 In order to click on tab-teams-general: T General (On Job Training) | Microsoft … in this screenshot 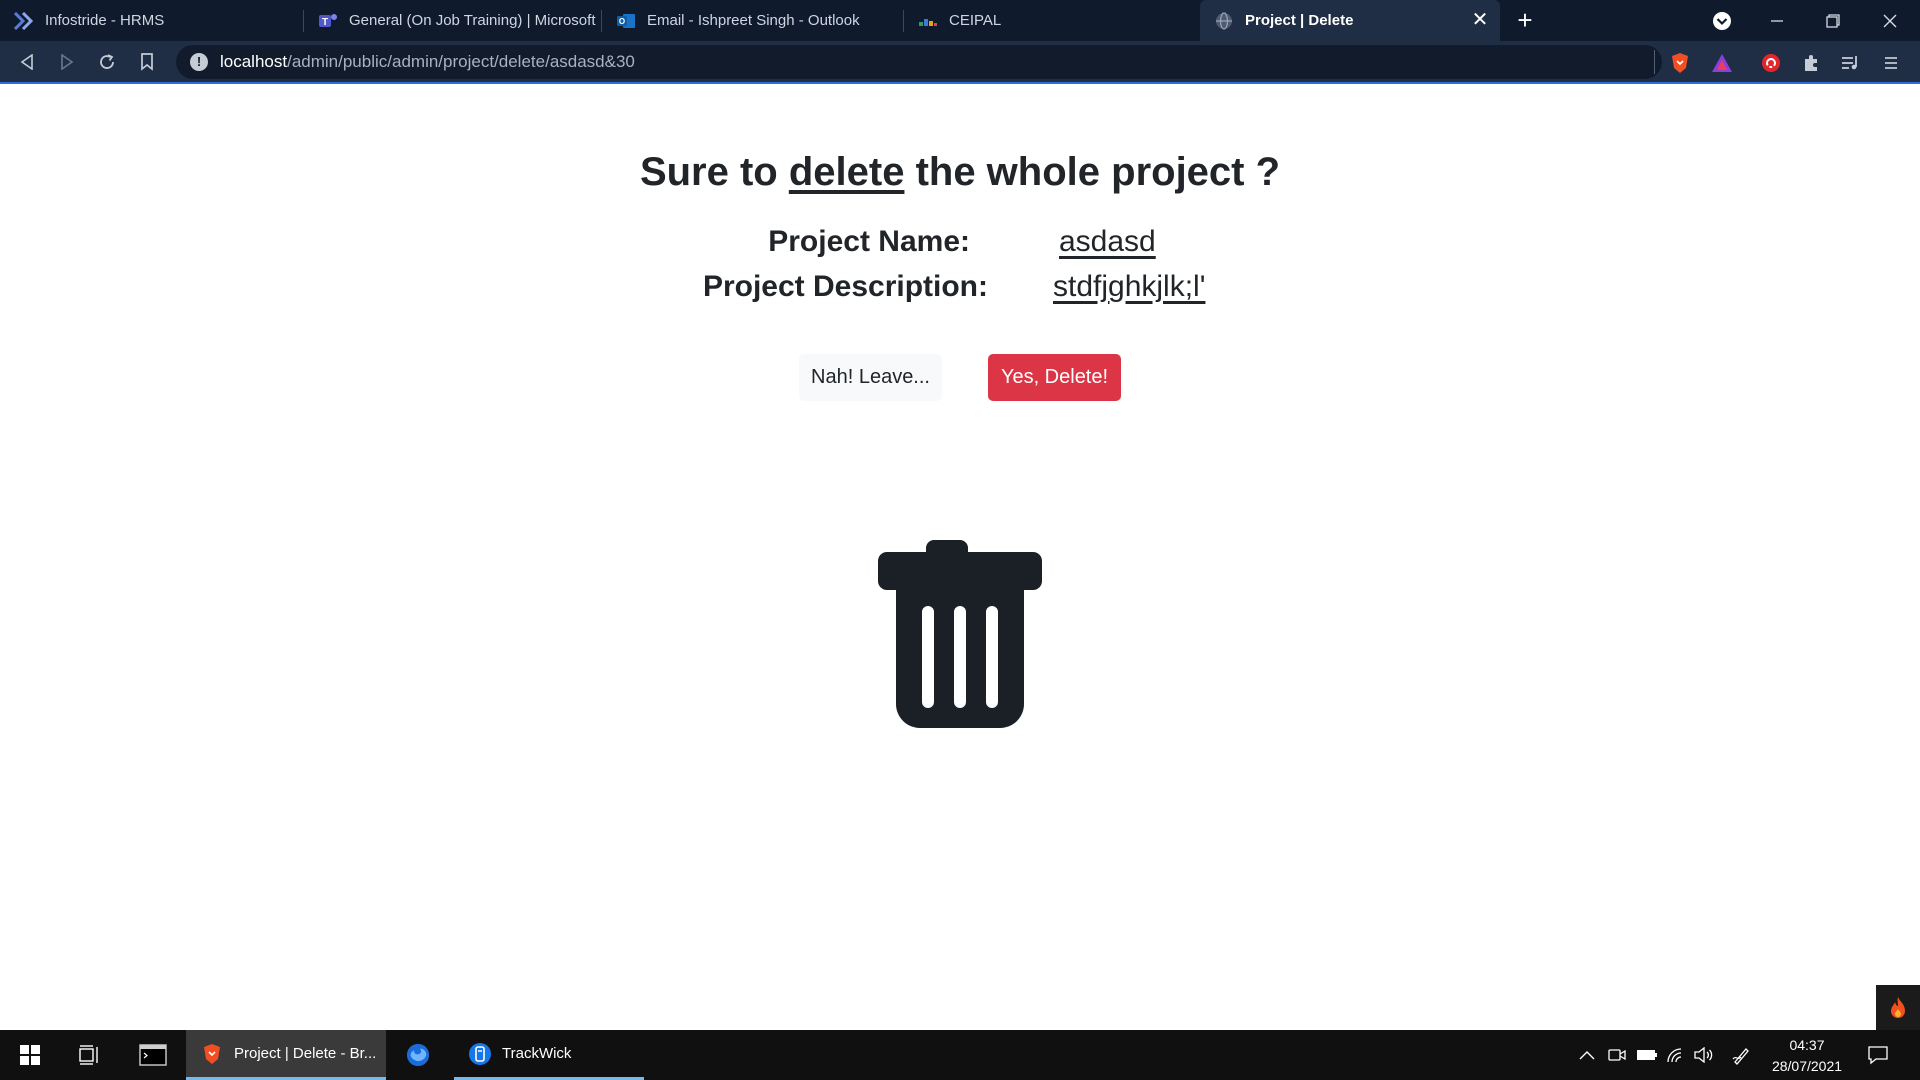, I will do `click(451, 20)`.